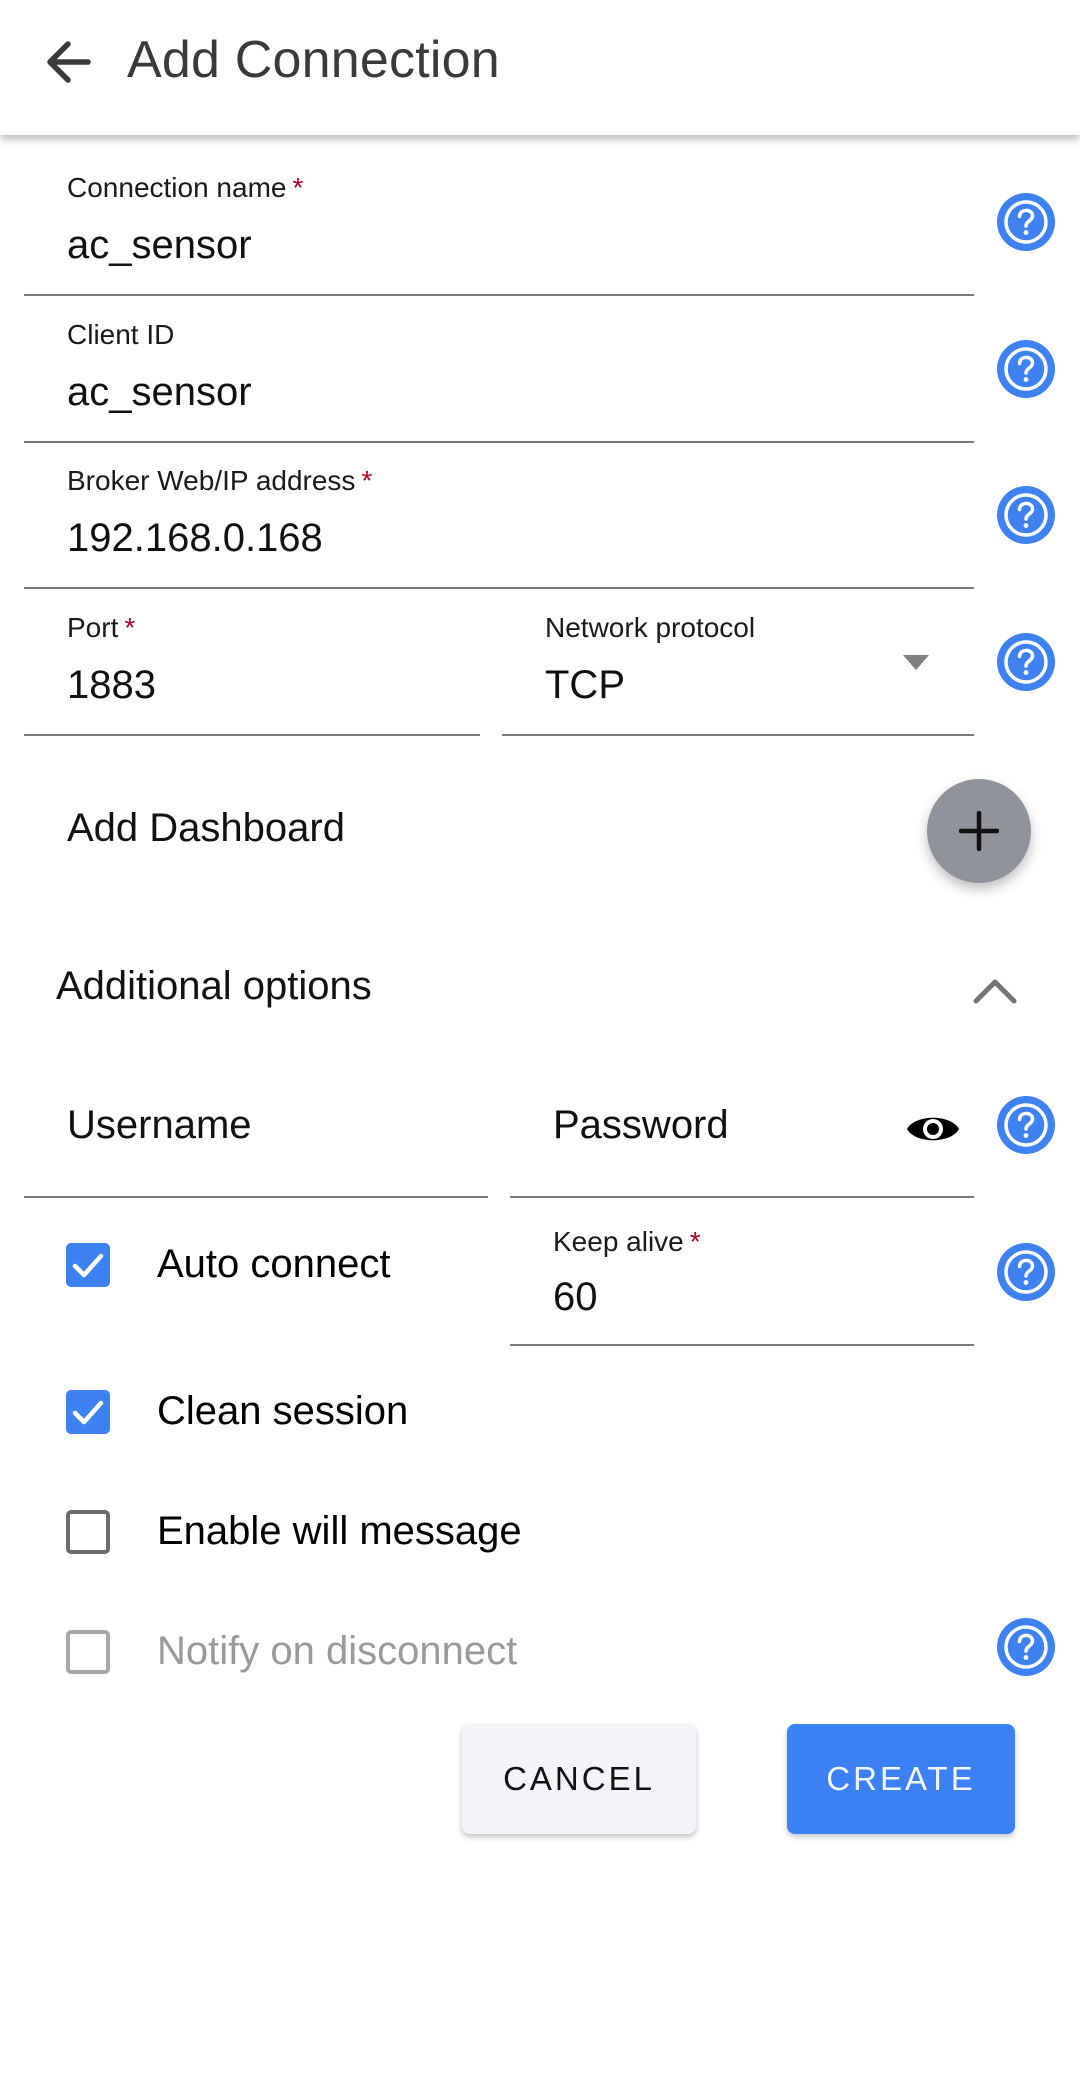  I want to click on cancel-button: CANCEL, so click(579, 1779).